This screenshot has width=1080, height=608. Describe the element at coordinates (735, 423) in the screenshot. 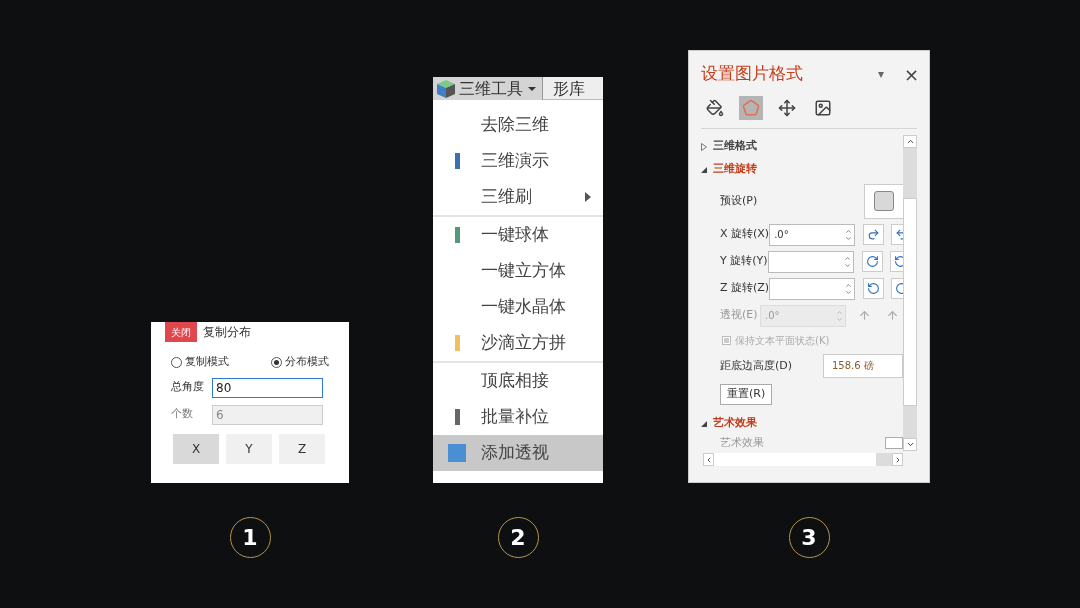

I see `section-header: 艺术效果` at that location.